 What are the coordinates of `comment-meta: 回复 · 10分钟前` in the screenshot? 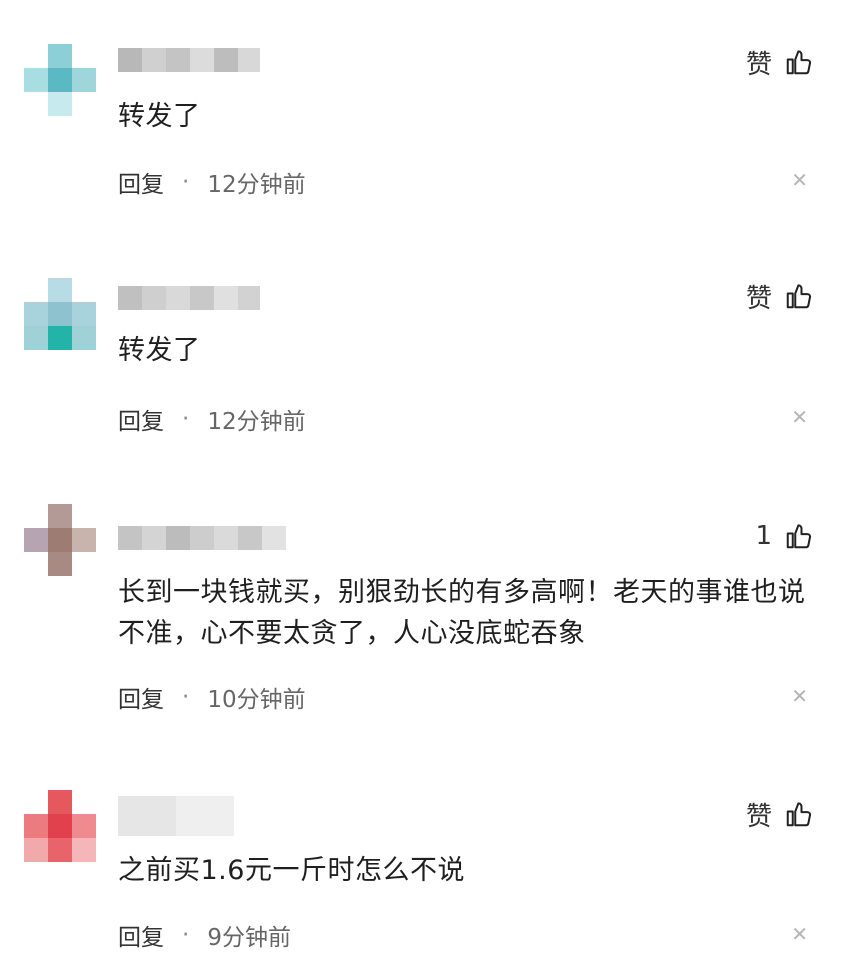 It's located at (212, 697).